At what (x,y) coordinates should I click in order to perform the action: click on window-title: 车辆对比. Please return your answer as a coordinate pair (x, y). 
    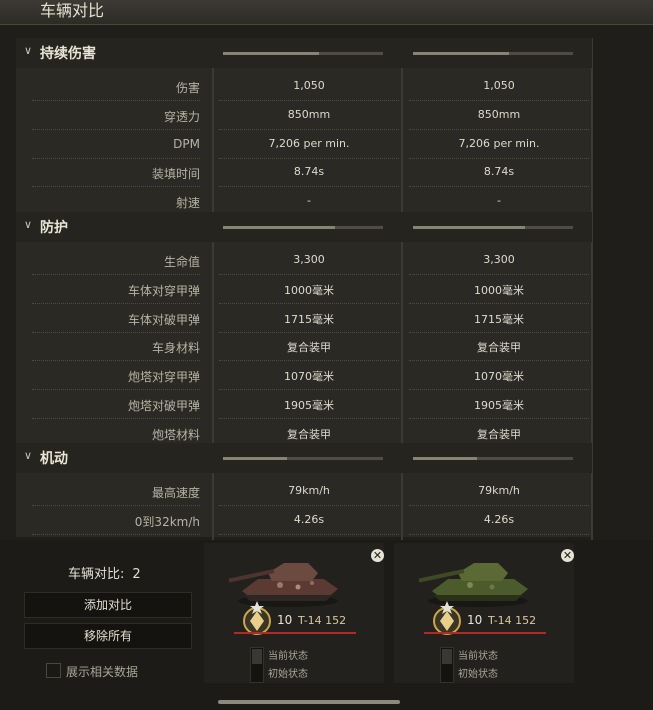
    Looking at the image, I should click on (72, 10).